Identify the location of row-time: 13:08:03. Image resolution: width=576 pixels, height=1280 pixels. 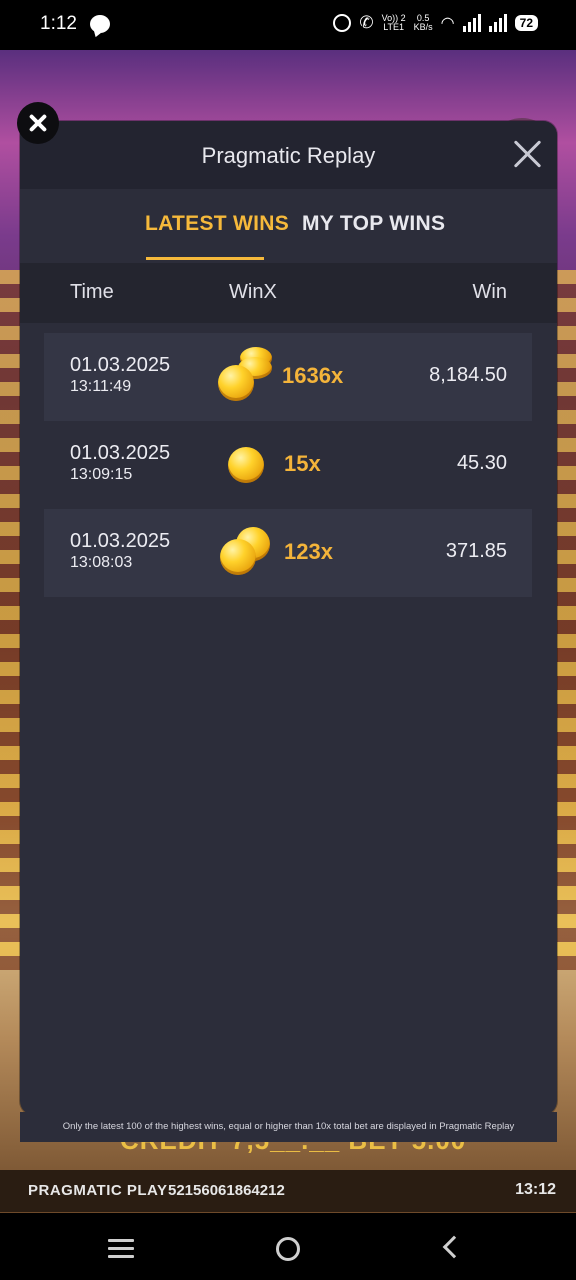
(101, 562).